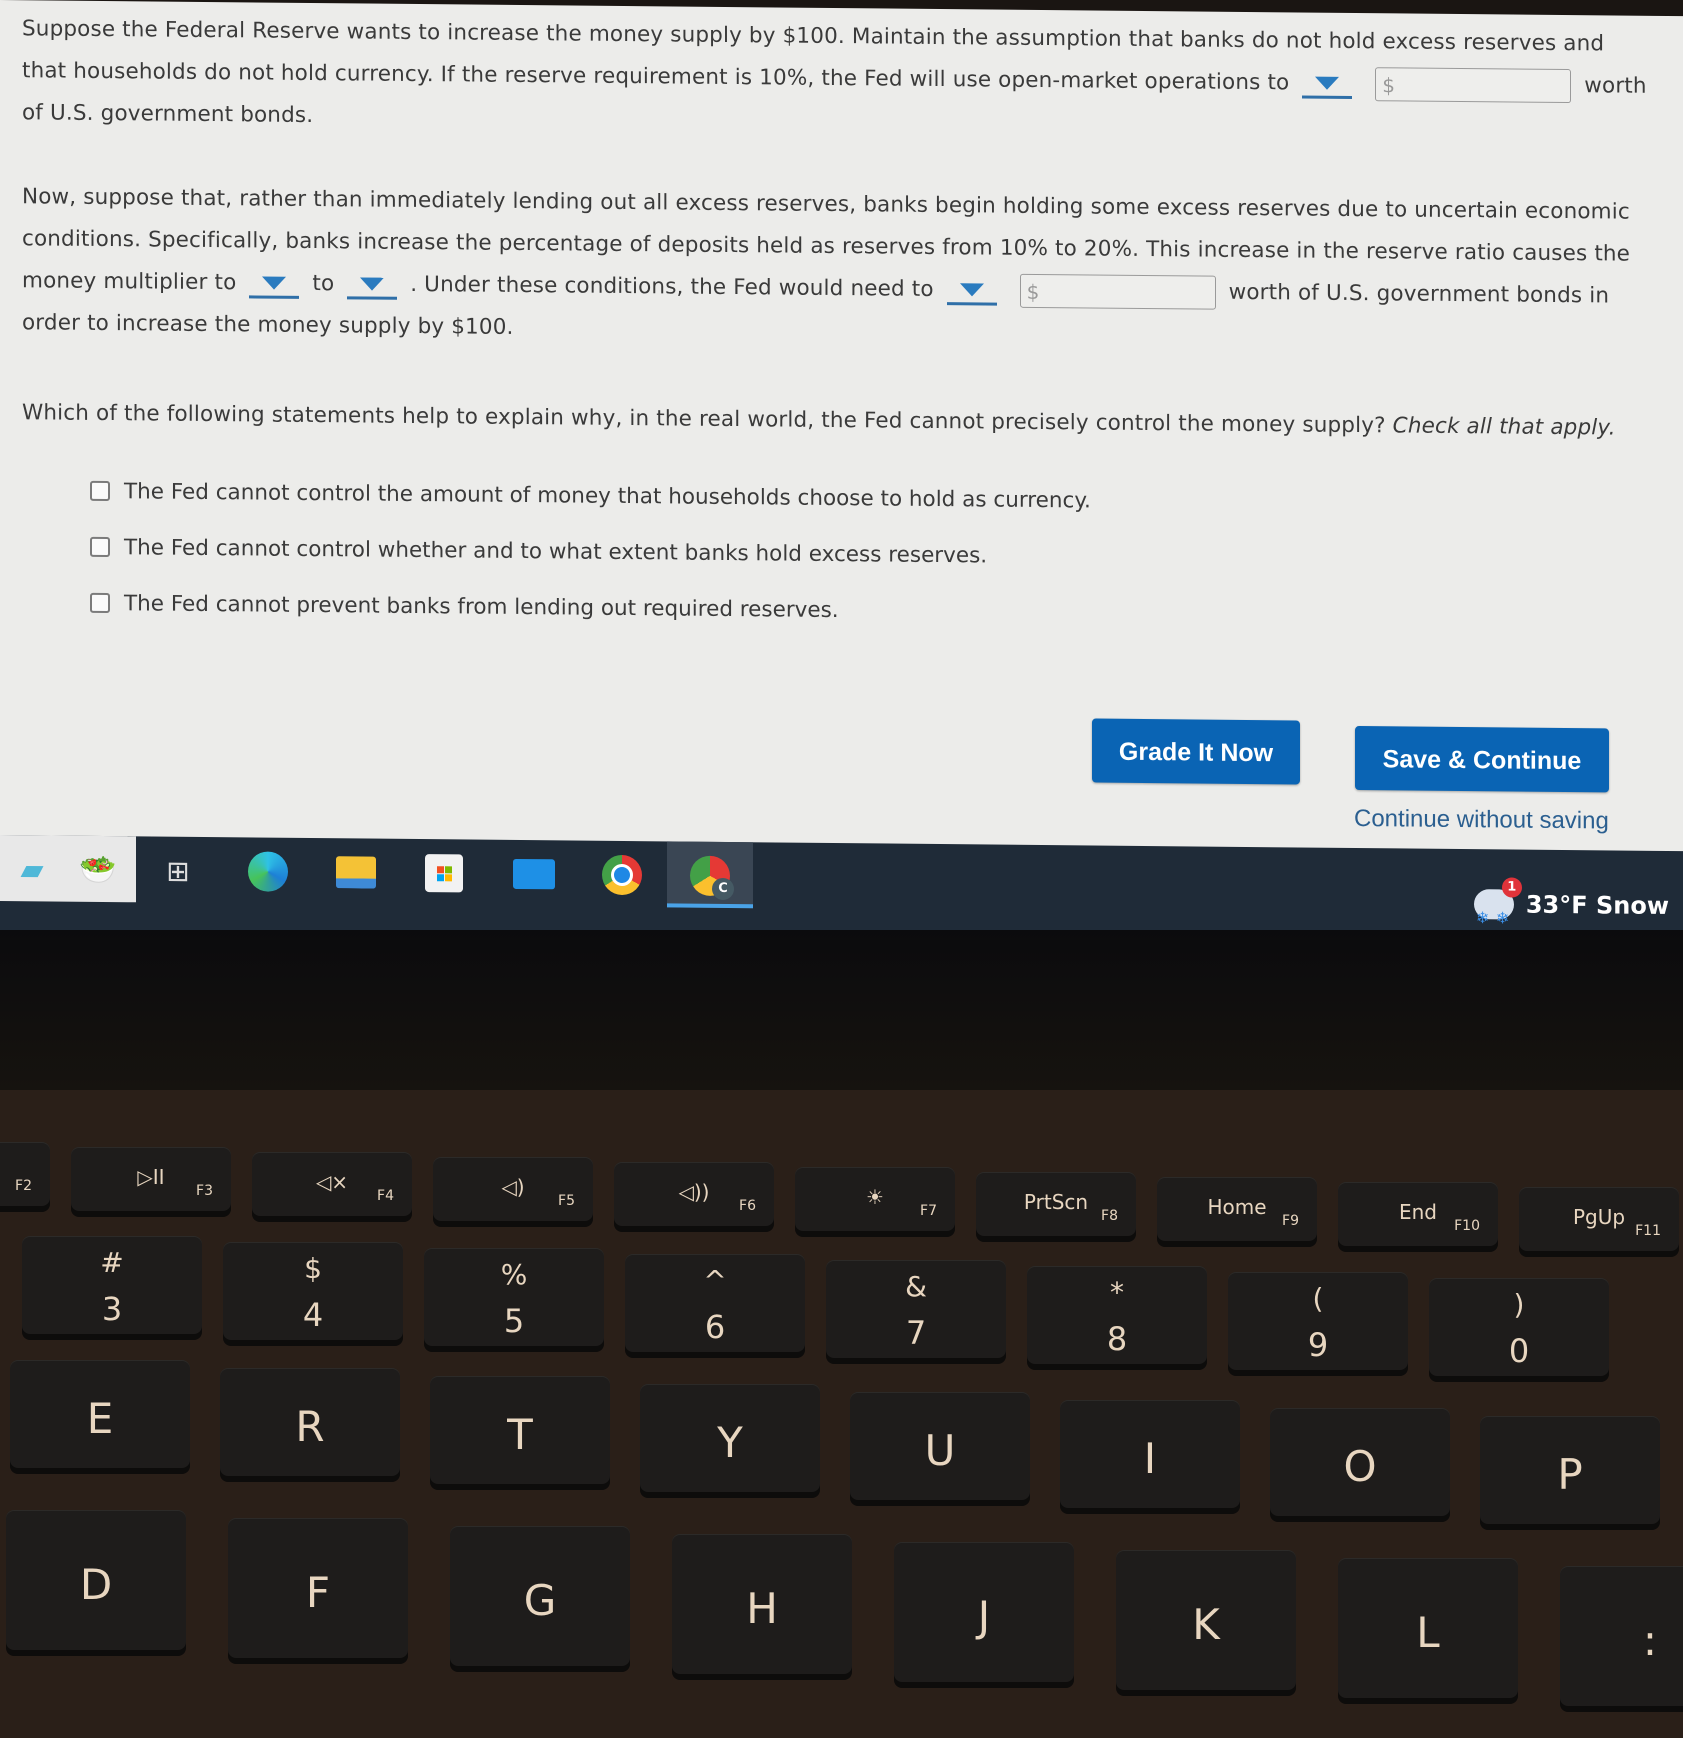 Image resolution: width=1683 pixels, height=1738 pixels. What do you see at coordinates (715, 1327) in the screenshot?
I see `key-label: 6` at bounding box center [715, 1327].